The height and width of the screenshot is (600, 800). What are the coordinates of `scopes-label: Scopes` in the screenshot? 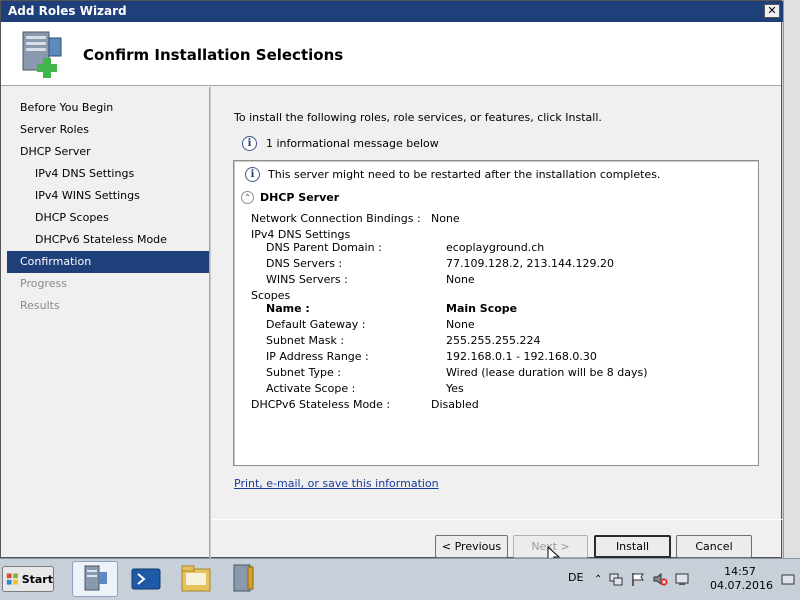 It's located at (271, 295).